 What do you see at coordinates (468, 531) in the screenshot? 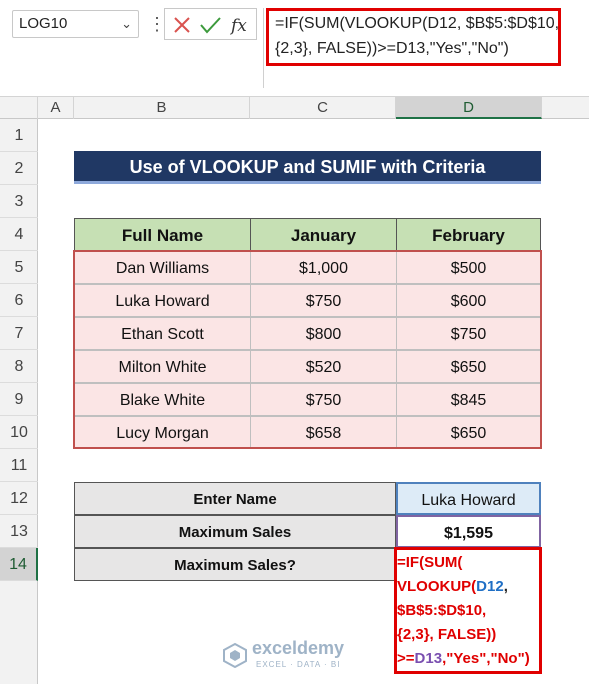
I see `maximum-sales-cell: $1,595` at bounding box center [468, 531].